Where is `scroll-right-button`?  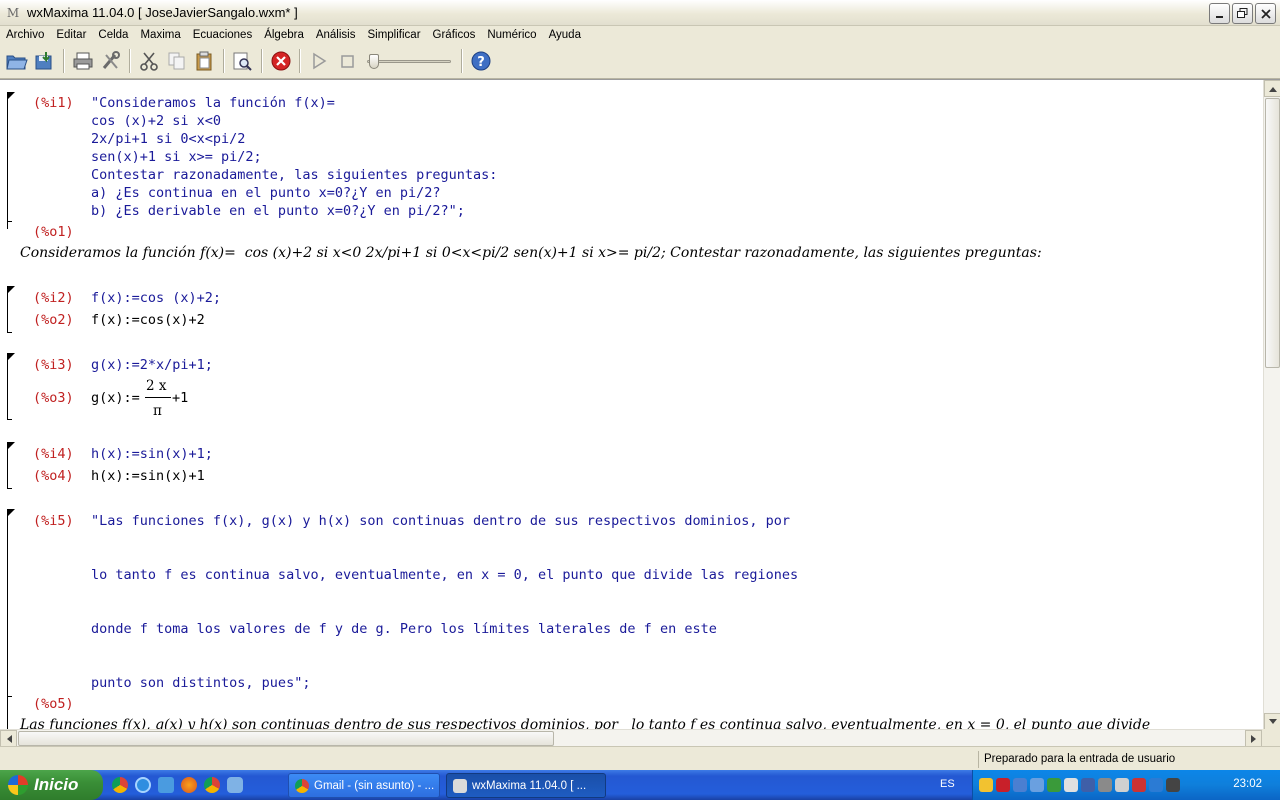
scroll-right-button is located at coordinates (1253, 738).